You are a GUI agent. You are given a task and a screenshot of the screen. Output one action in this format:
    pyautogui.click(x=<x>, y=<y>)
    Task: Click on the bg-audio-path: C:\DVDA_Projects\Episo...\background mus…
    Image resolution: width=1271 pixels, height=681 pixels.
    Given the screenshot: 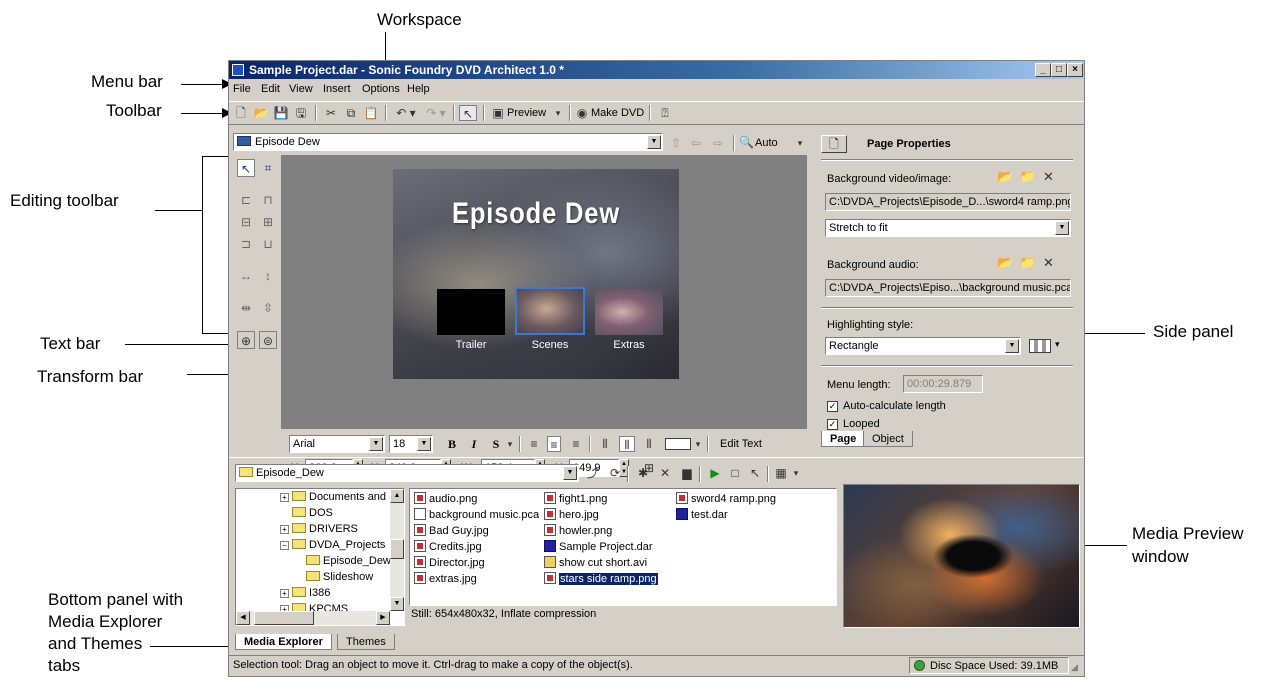 What is the action you would take?
    pyautogui.click(x=948, y=288)
    